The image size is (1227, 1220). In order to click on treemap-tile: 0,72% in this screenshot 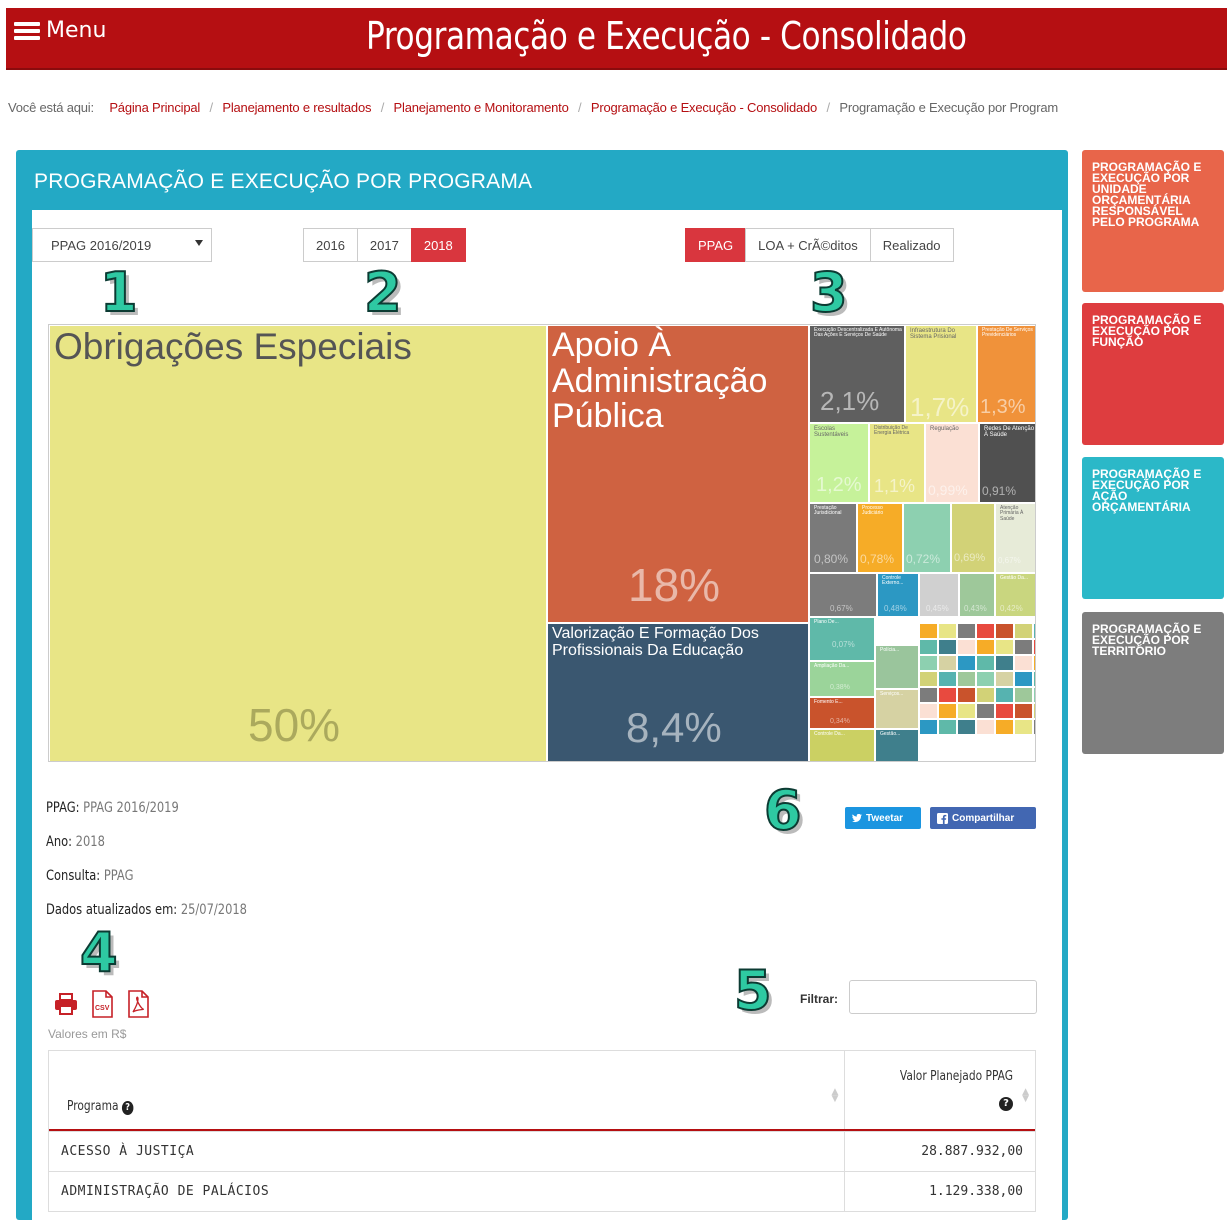, I will do `click(927, 538)`.